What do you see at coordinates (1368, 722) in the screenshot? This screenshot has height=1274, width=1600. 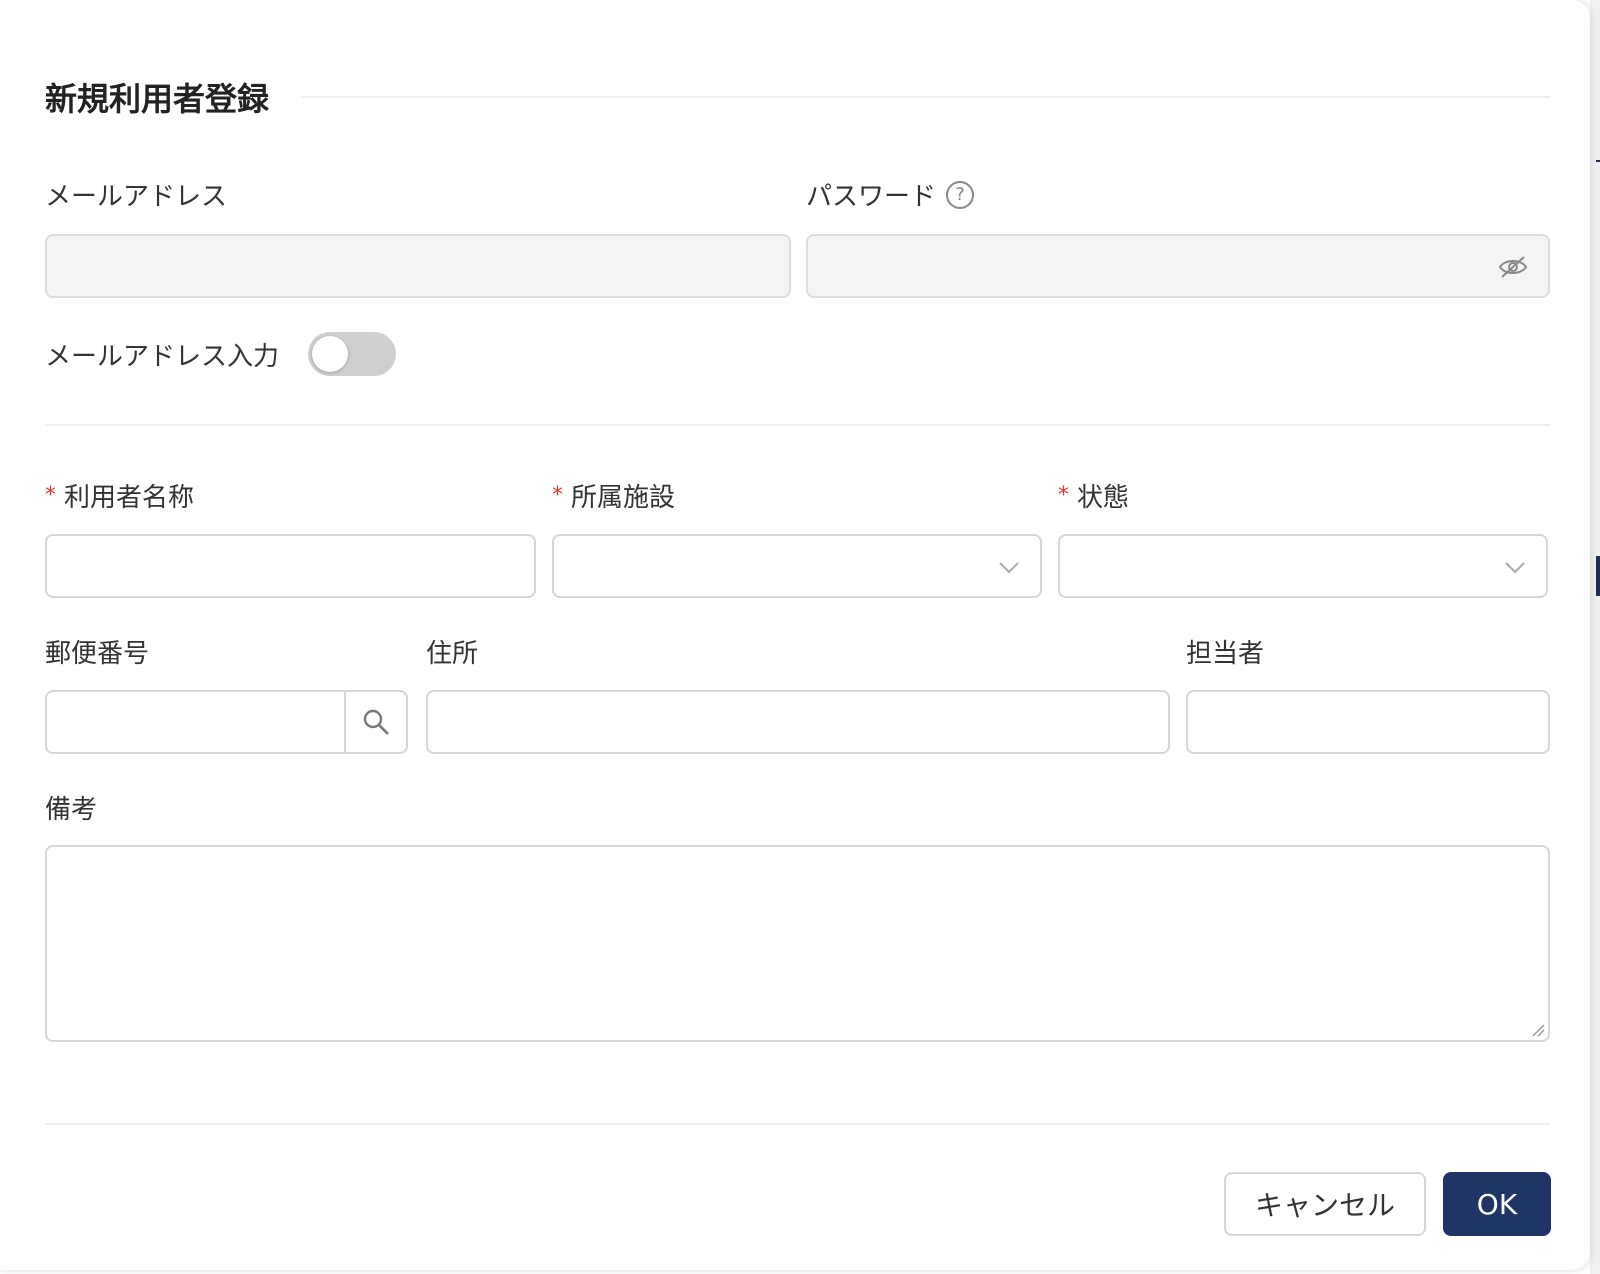 I see `person-in-charge-field` at bounding box center [1368, 722].